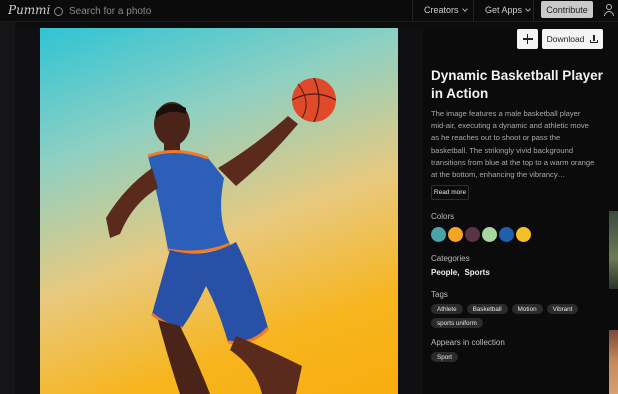 The height and width of the screenshot is (394, 618). I want to click on download-icon, so click(594, 39).